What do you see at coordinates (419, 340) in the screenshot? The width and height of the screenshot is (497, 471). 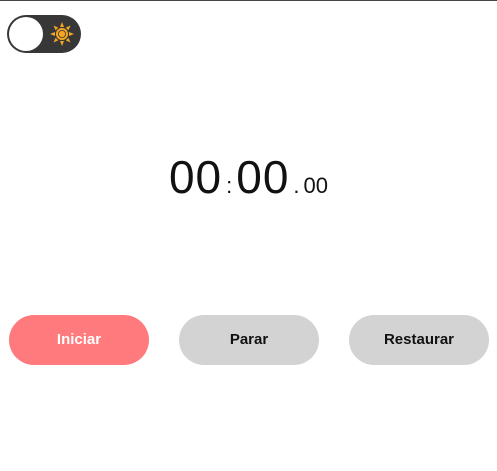 I see `reset-button: Restaurar` at bounding box center [419, 340].